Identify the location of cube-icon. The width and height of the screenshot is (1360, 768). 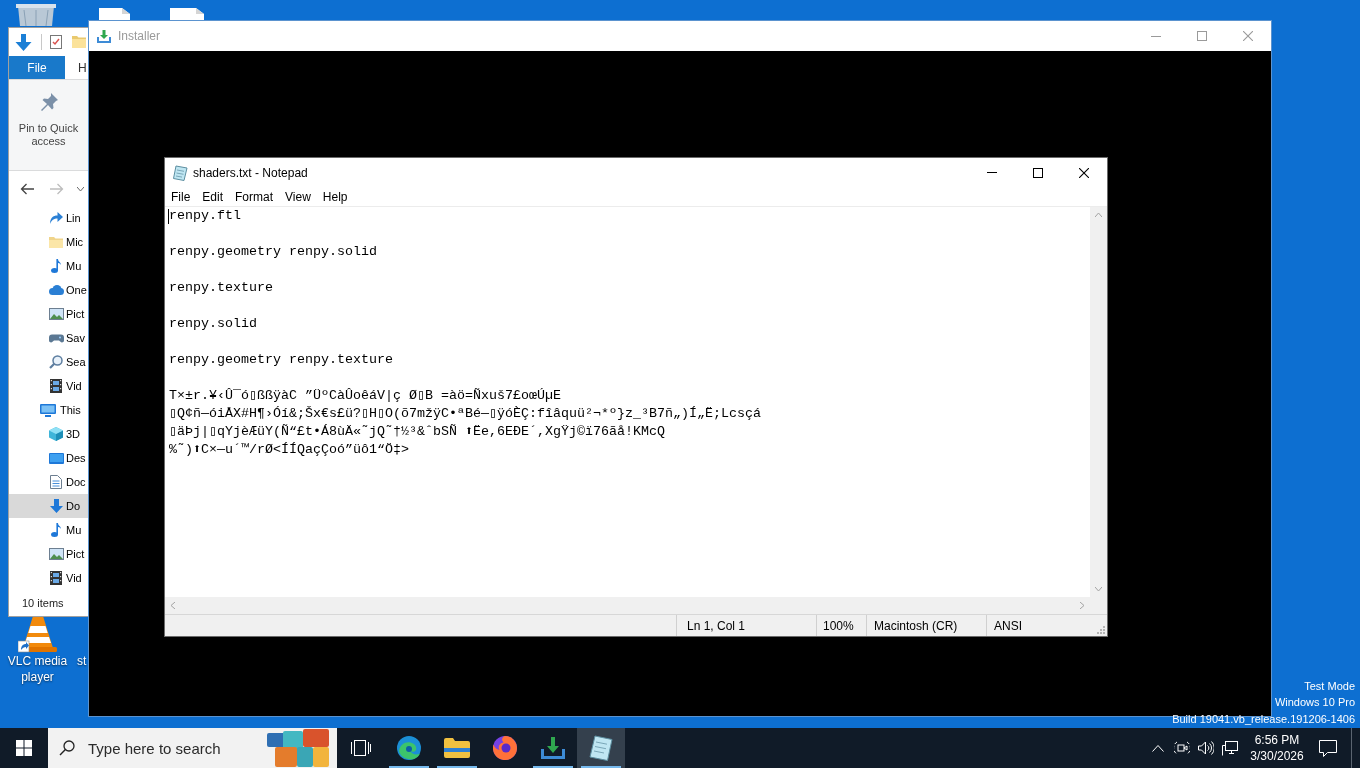
(56, 434).